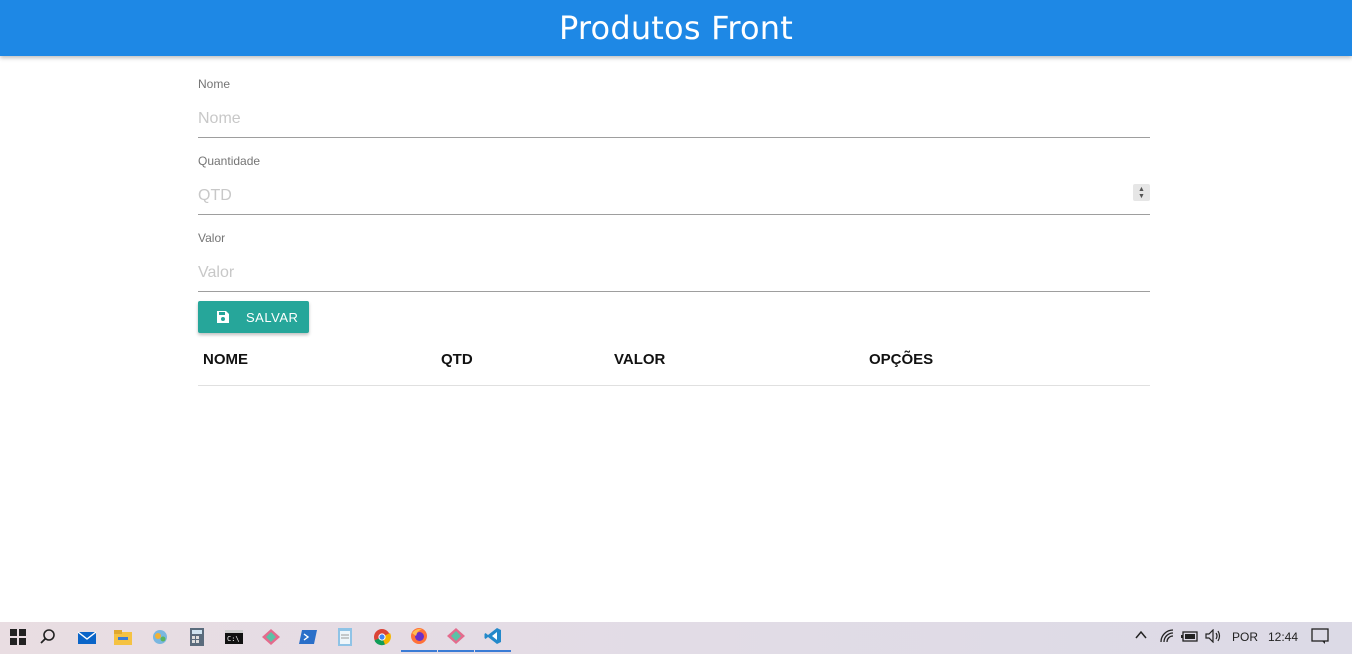 This screenshot has width=1352, height=654. What do you see at coordinates (382, 637) in the screenshot?
I see `chrome-icon` at bounding box center [382, 637].